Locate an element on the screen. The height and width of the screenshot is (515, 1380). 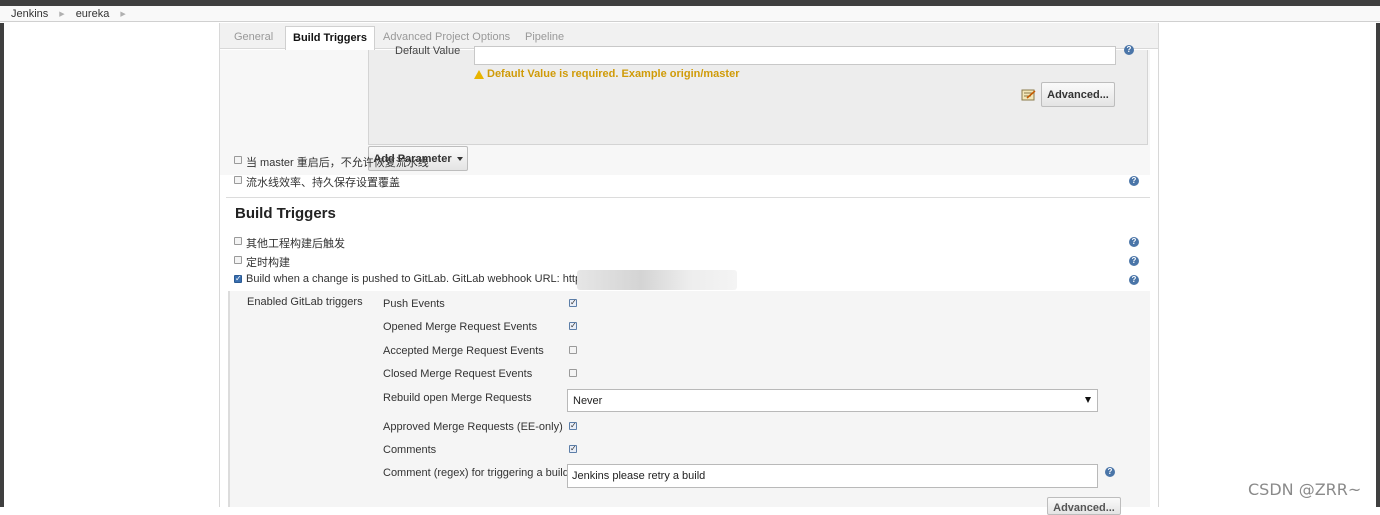
breadcrumb-jenkins: Jenkins is located at coordinates (29, 14).